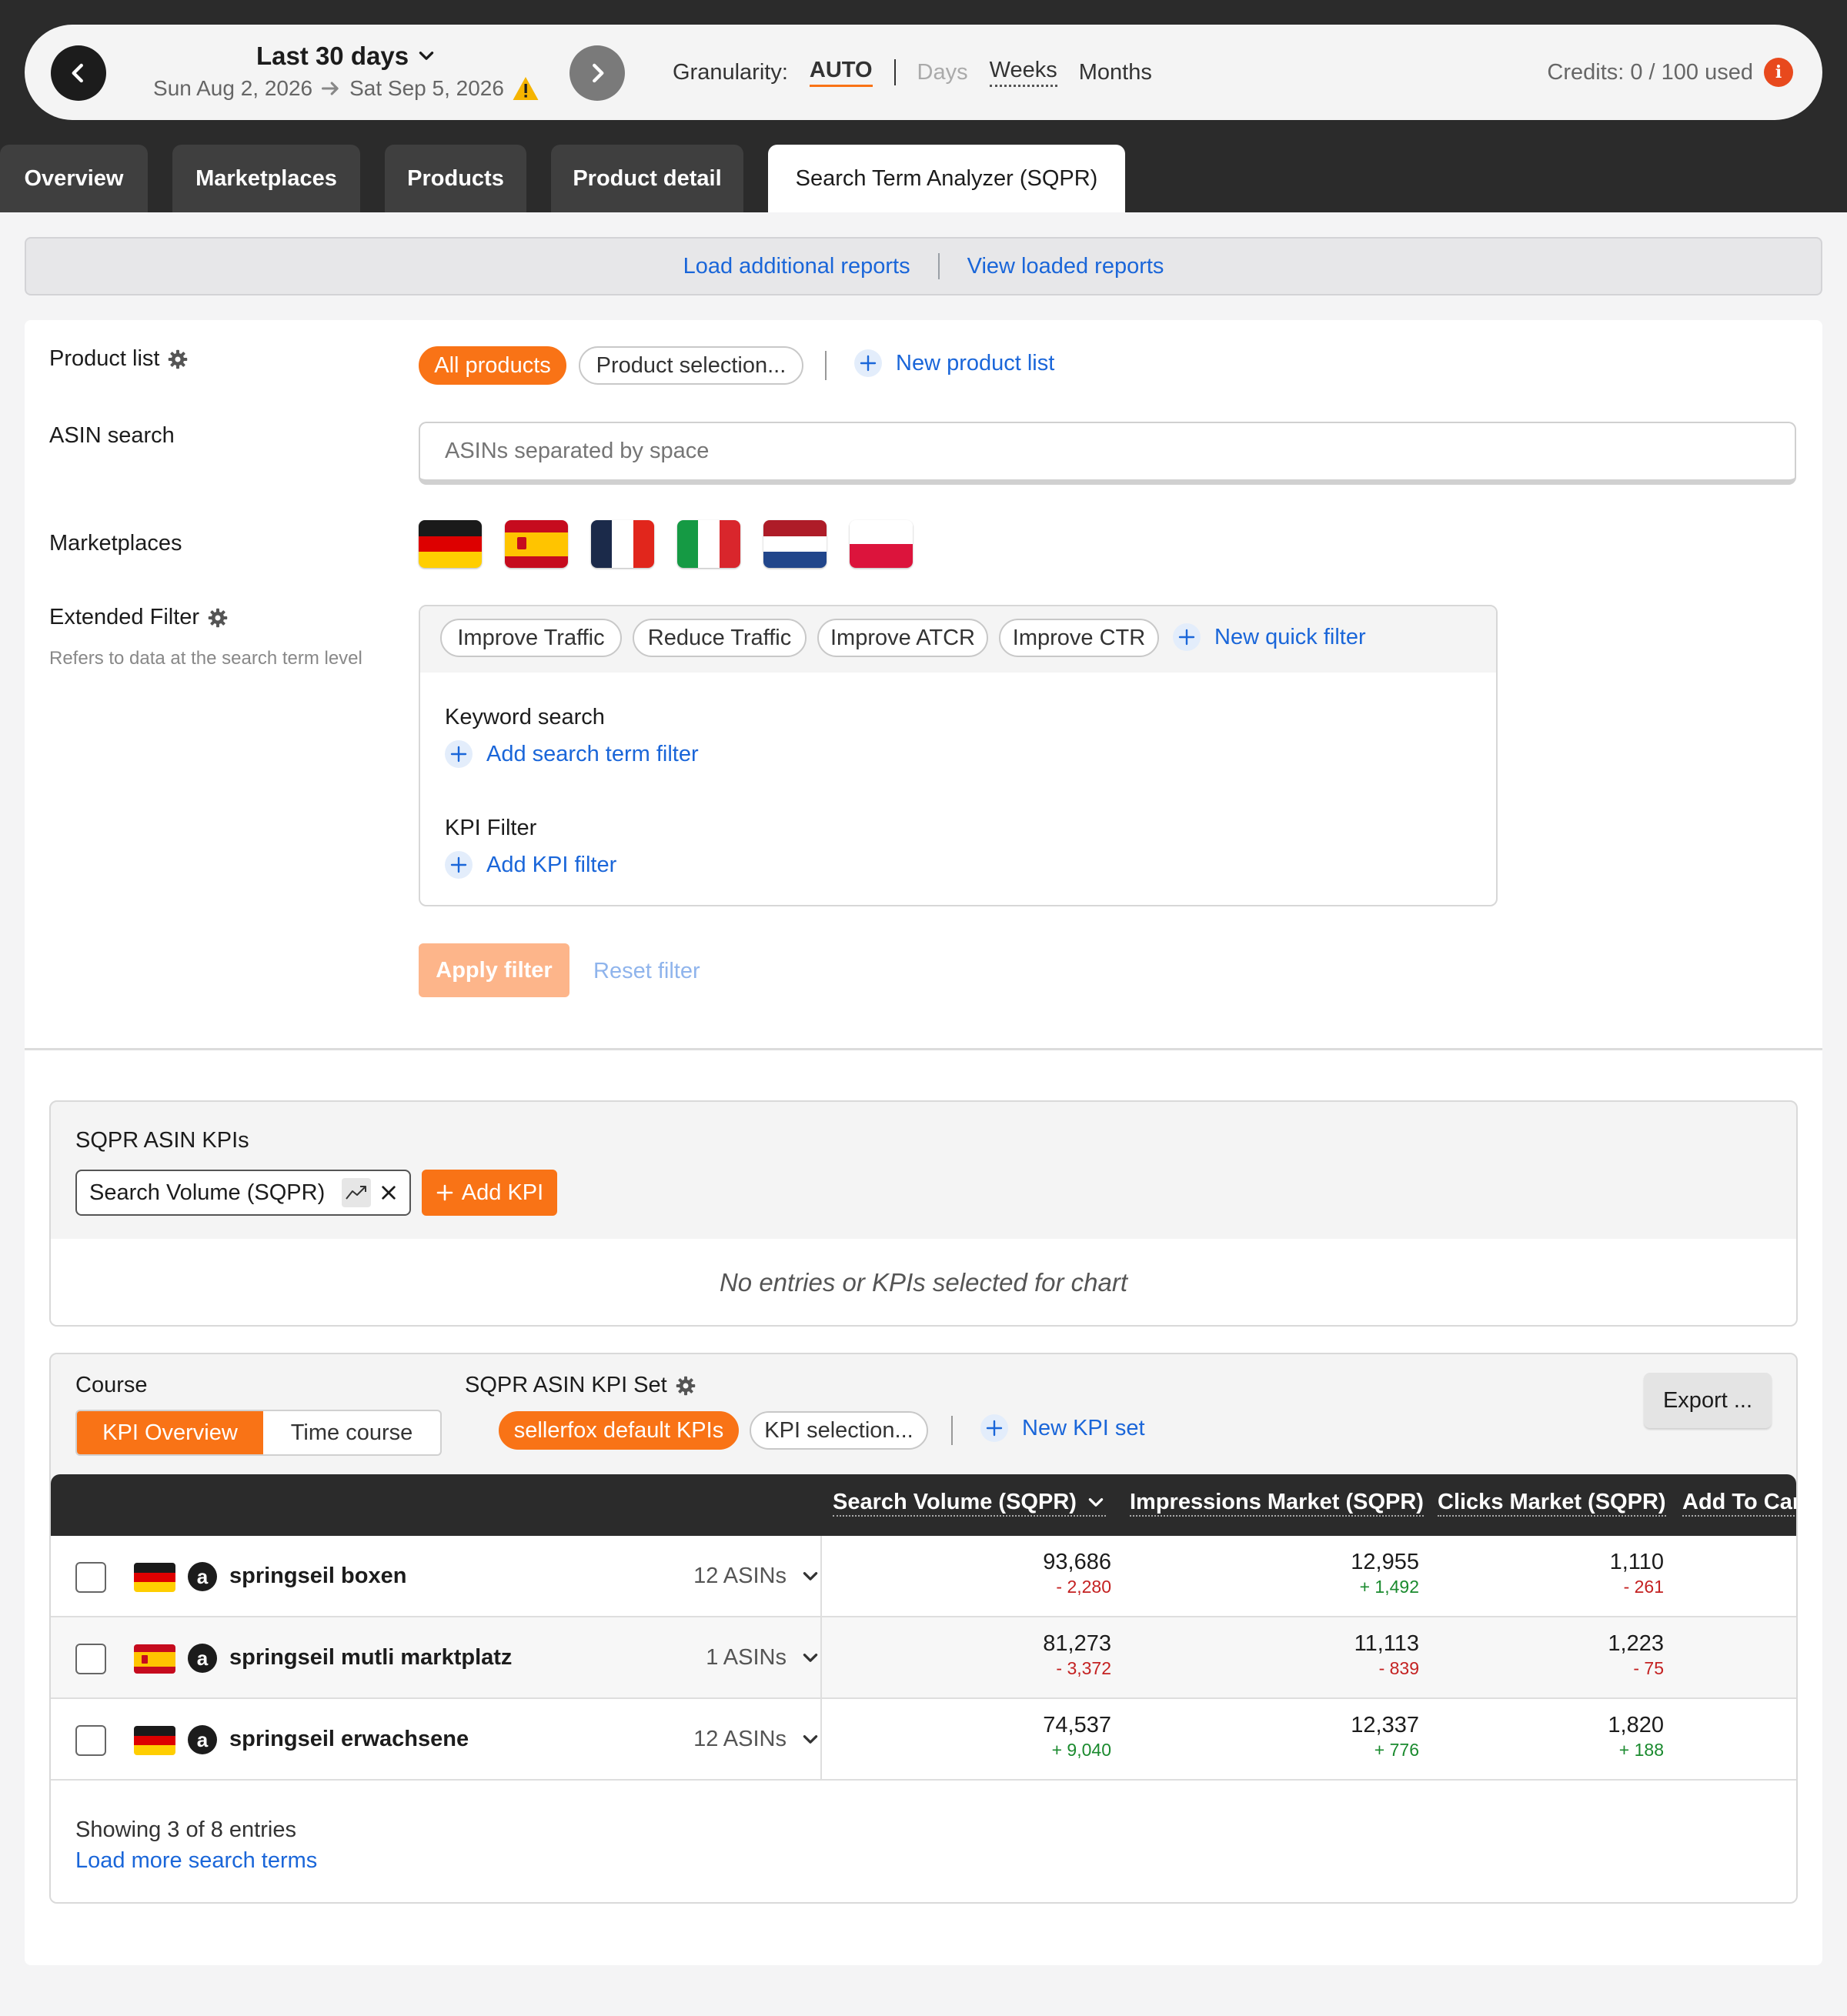  I want to click on quick-filter-reduce-traffic: Reduce Traffic, so click(720, 638).